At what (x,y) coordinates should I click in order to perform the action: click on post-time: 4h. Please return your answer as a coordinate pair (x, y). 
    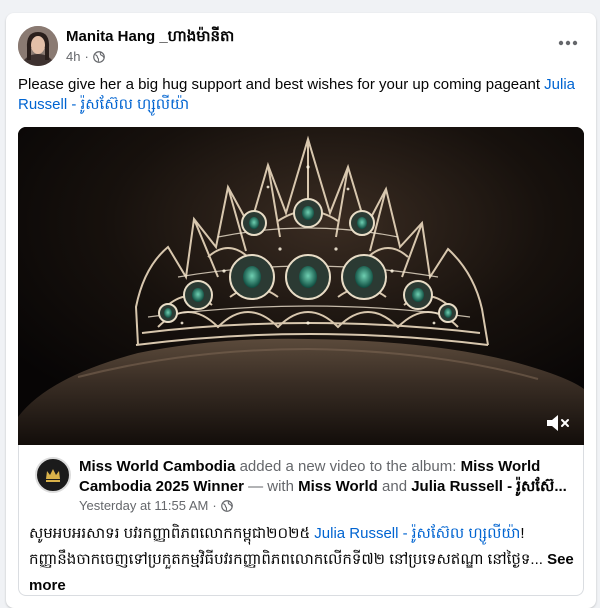
    Looking at the image, I should click on (73, 56).